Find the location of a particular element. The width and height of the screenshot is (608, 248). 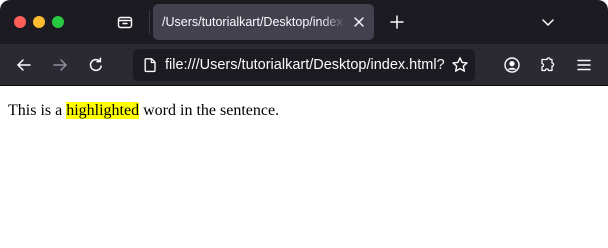

list-all-tabs-button is located at coordinates (548, 22).